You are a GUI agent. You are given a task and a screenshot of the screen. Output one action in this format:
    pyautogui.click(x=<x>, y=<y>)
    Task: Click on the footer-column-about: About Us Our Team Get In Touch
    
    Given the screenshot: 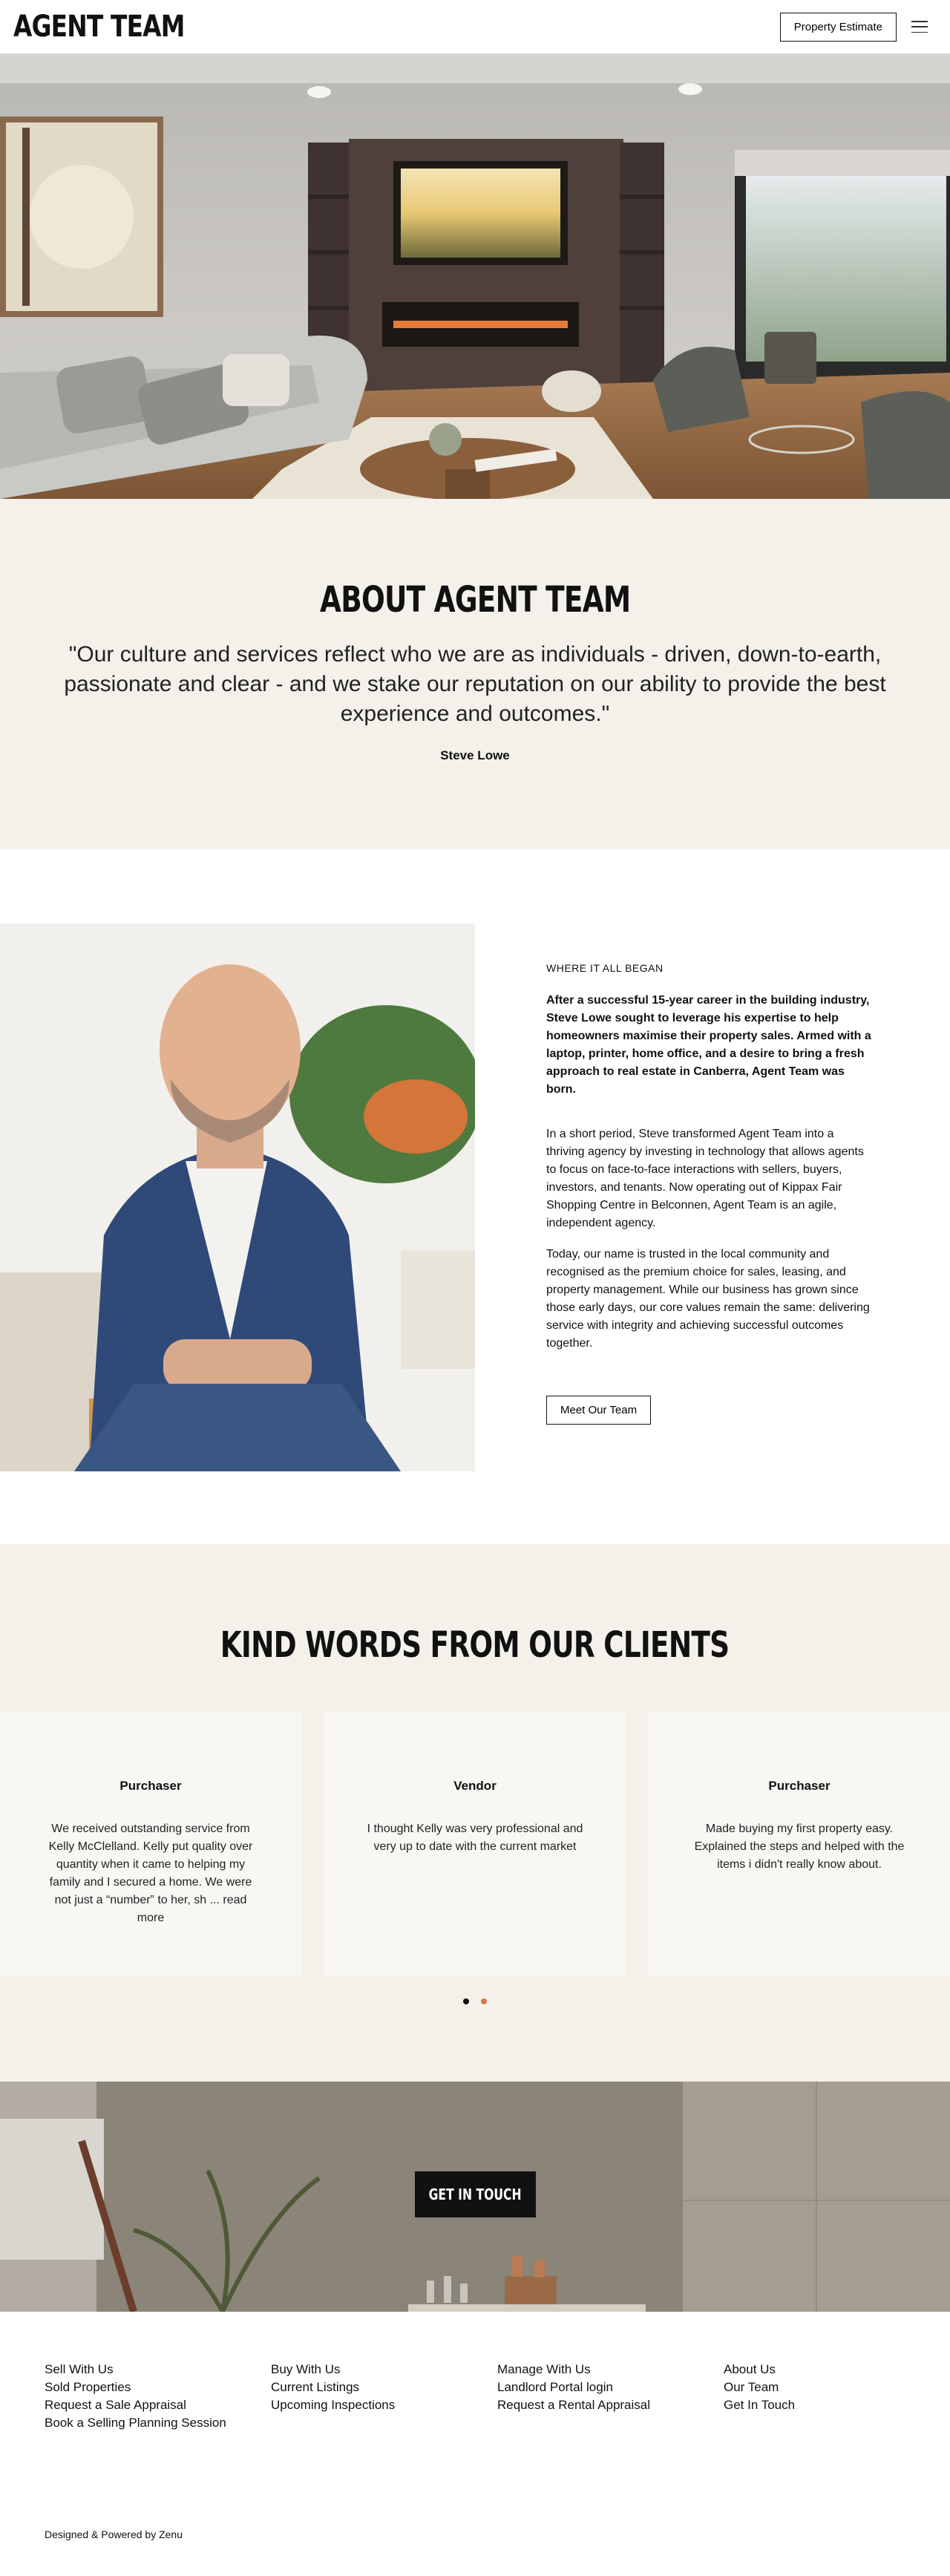 What is the action you would take?
    pyautogui.click(x=837, y=2396)
    